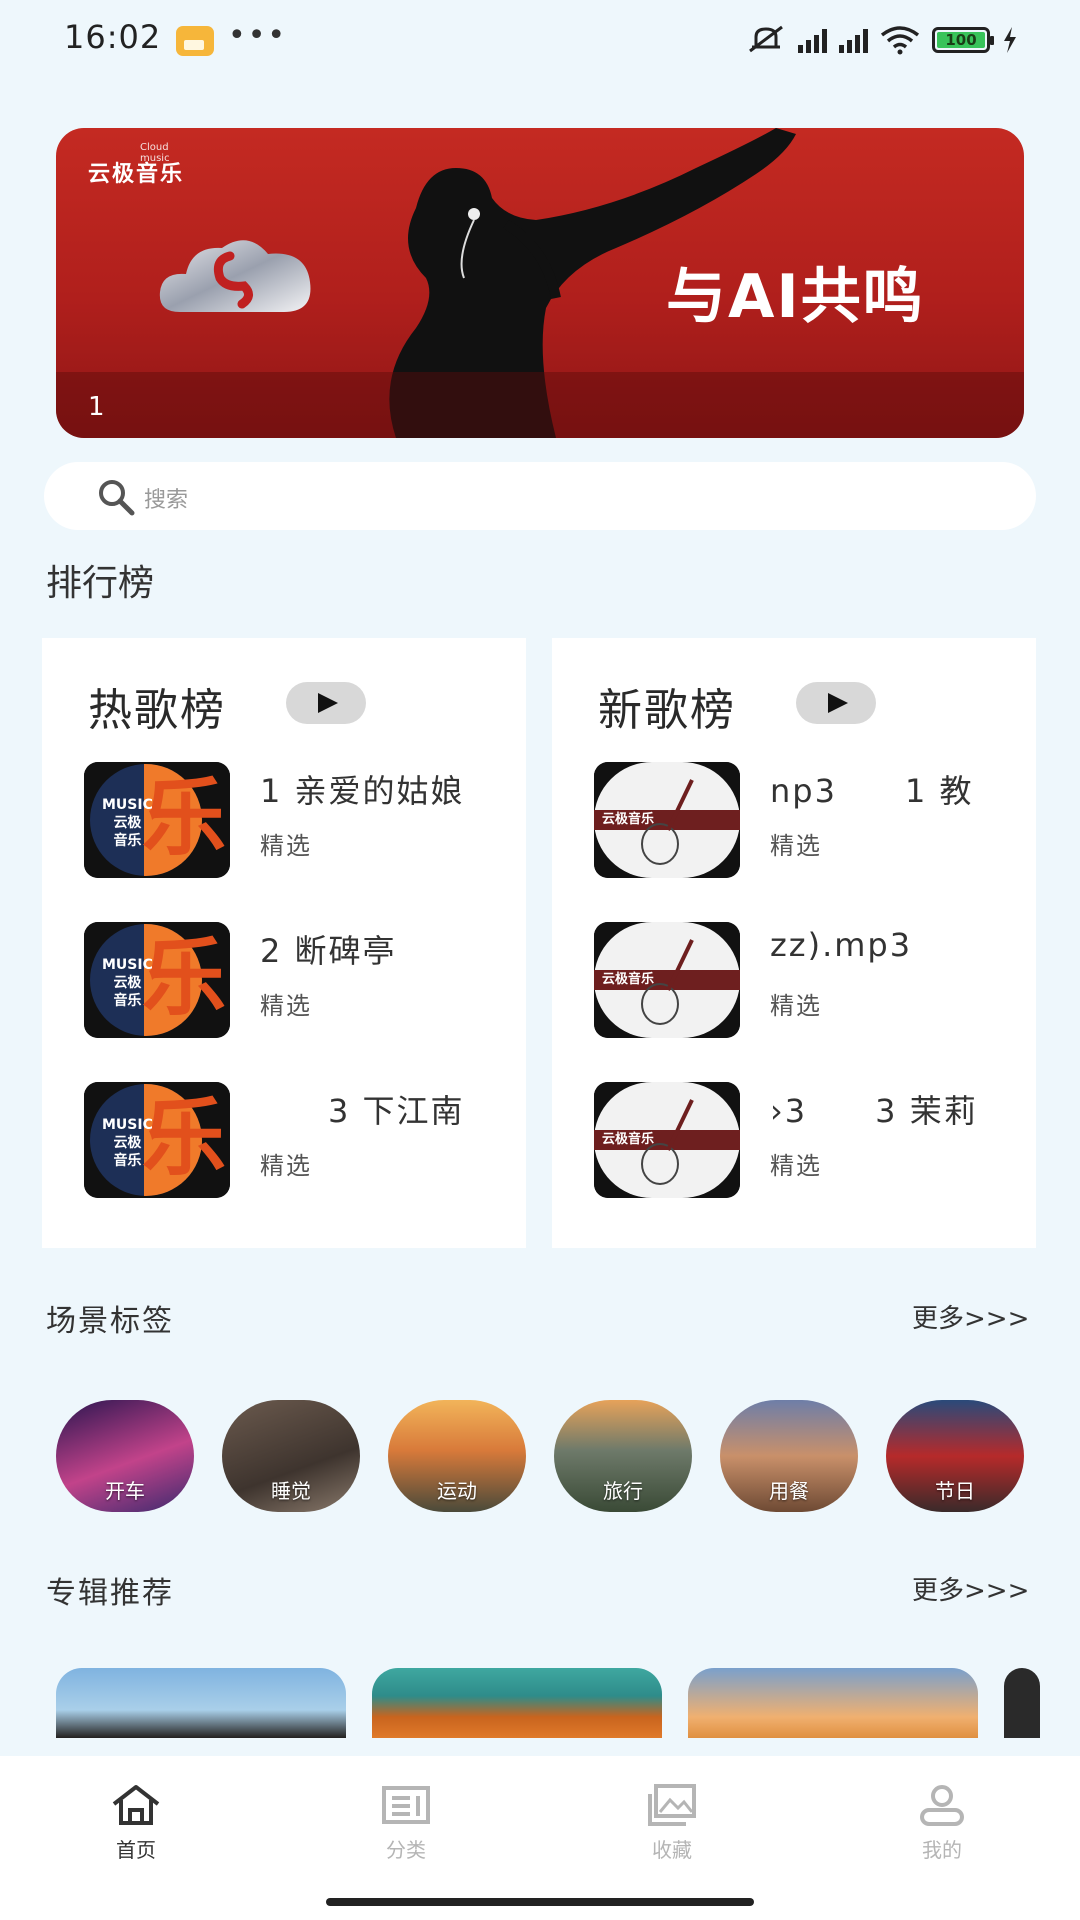 This screenshot has height=1920, width=1080. Describe the element at coordinates (110, 1593) in the screenshot. I see `albums-title: 专辑推荐` at that location.